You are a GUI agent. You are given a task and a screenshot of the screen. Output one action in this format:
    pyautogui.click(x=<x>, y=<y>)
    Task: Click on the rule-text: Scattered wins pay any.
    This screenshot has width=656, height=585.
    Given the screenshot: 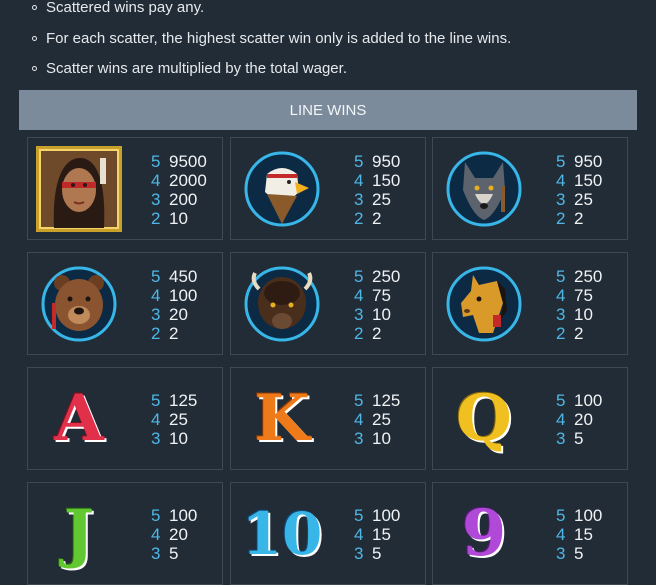 What is the action you would take?
    pyautogui.click(x=125, y=8)
    